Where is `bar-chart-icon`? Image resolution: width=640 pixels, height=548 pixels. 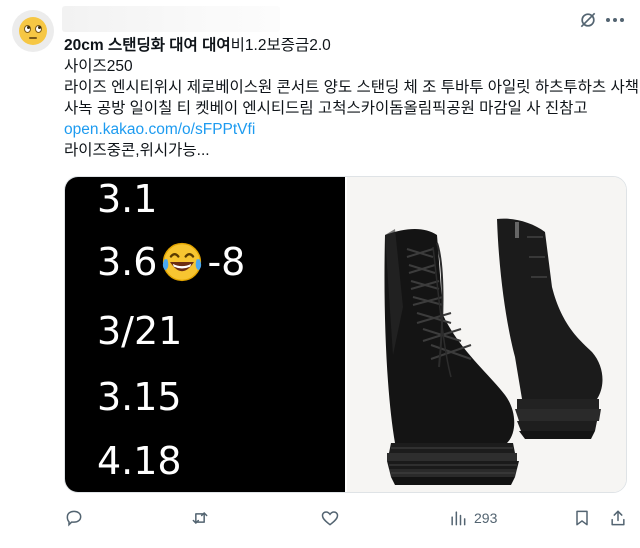
bar-chart-icon is located at coordinates (458, 518).